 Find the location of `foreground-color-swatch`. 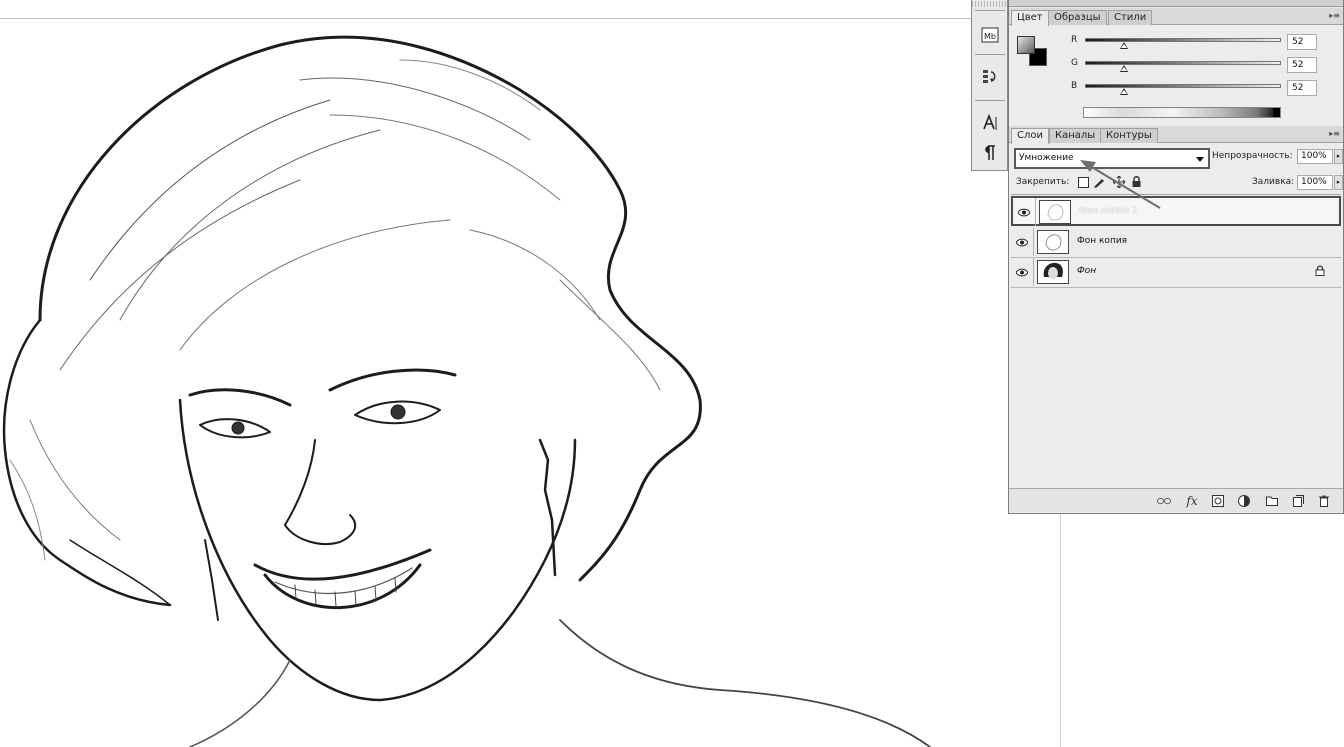

foreground-color-swatch is located at coordinates (1026, 45).